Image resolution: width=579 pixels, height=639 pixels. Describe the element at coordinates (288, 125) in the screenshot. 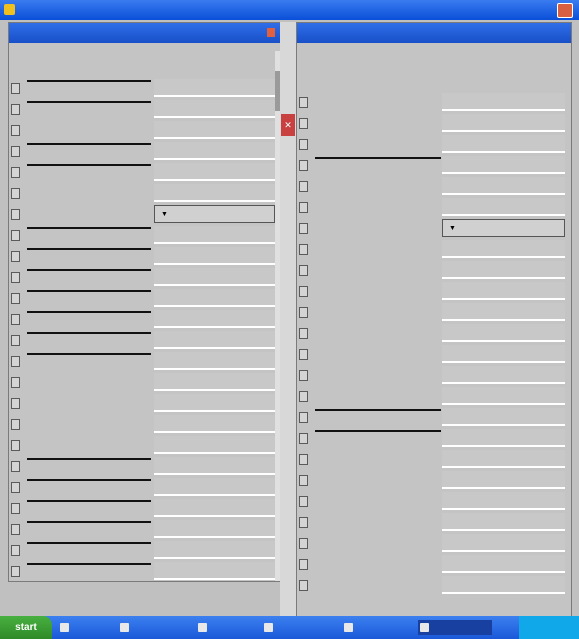

I see `close-icon: ✕` at that location.